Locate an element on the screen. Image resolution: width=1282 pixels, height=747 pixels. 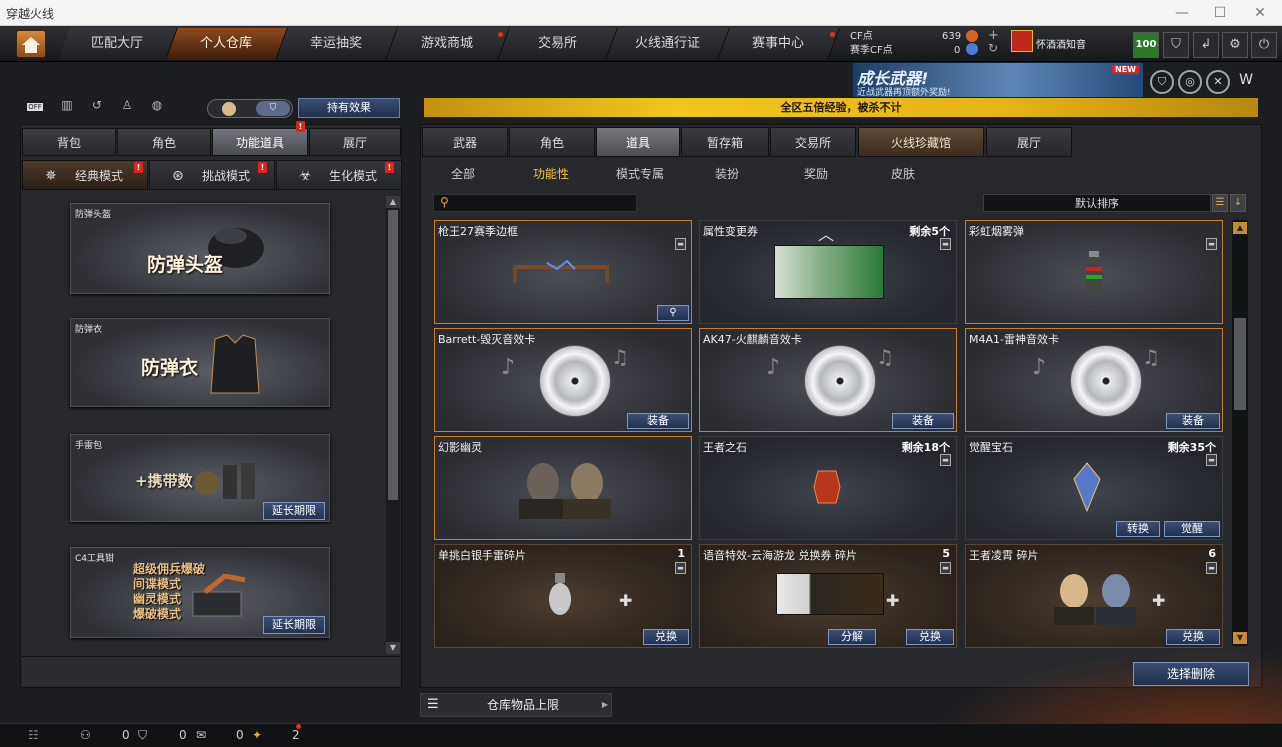
close-icon: ✕ is located at coordinates (1260, 13).